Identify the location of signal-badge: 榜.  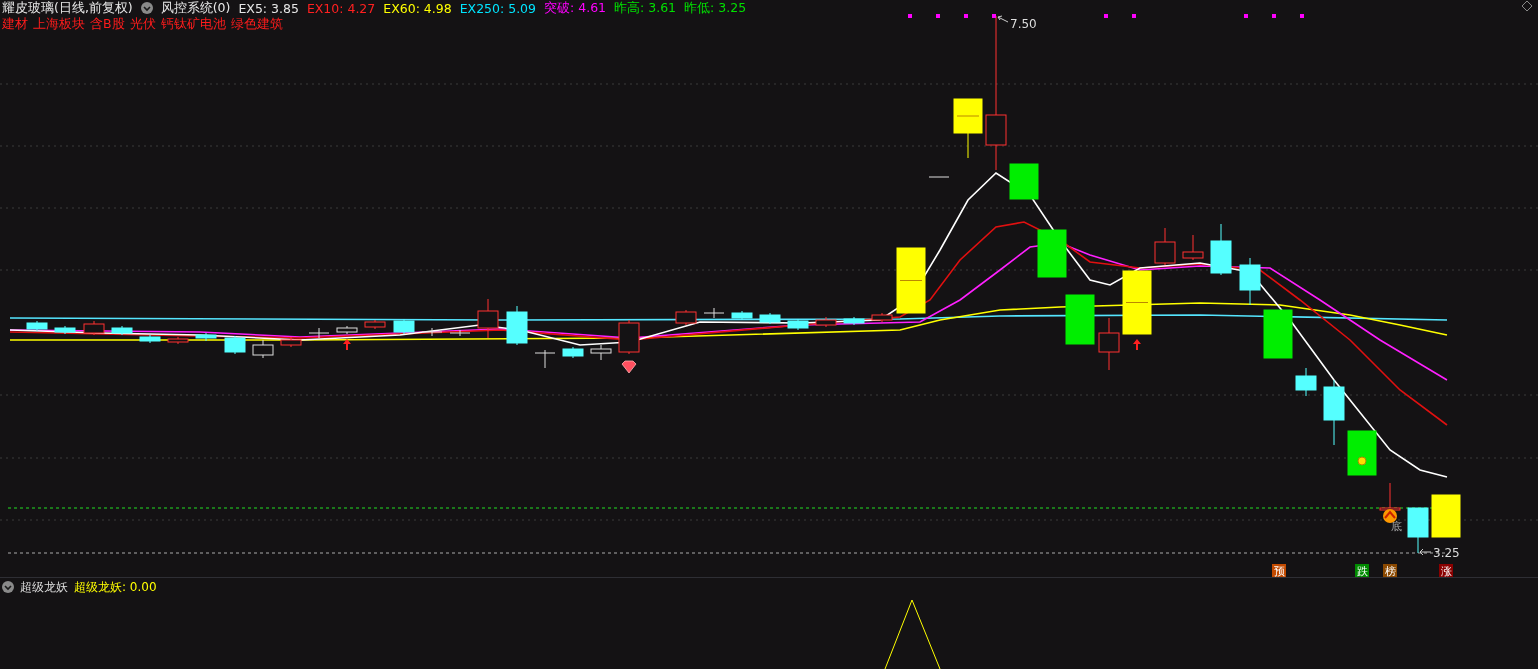
(1390, 570).